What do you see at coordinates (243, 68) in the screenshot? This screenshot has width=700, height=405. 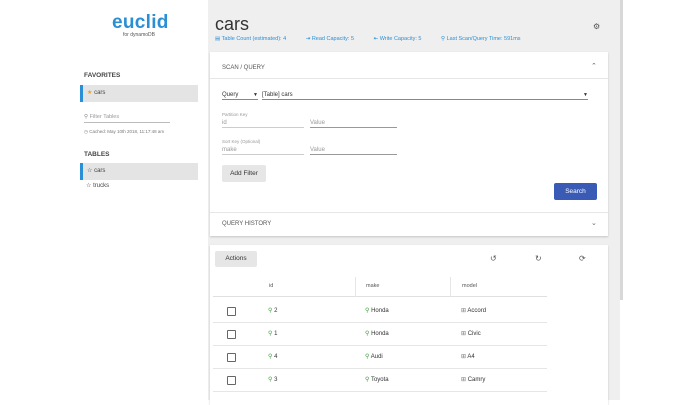 I see `scan-query-heading: SCAN / QUERY` at bounding box center [243, 68].